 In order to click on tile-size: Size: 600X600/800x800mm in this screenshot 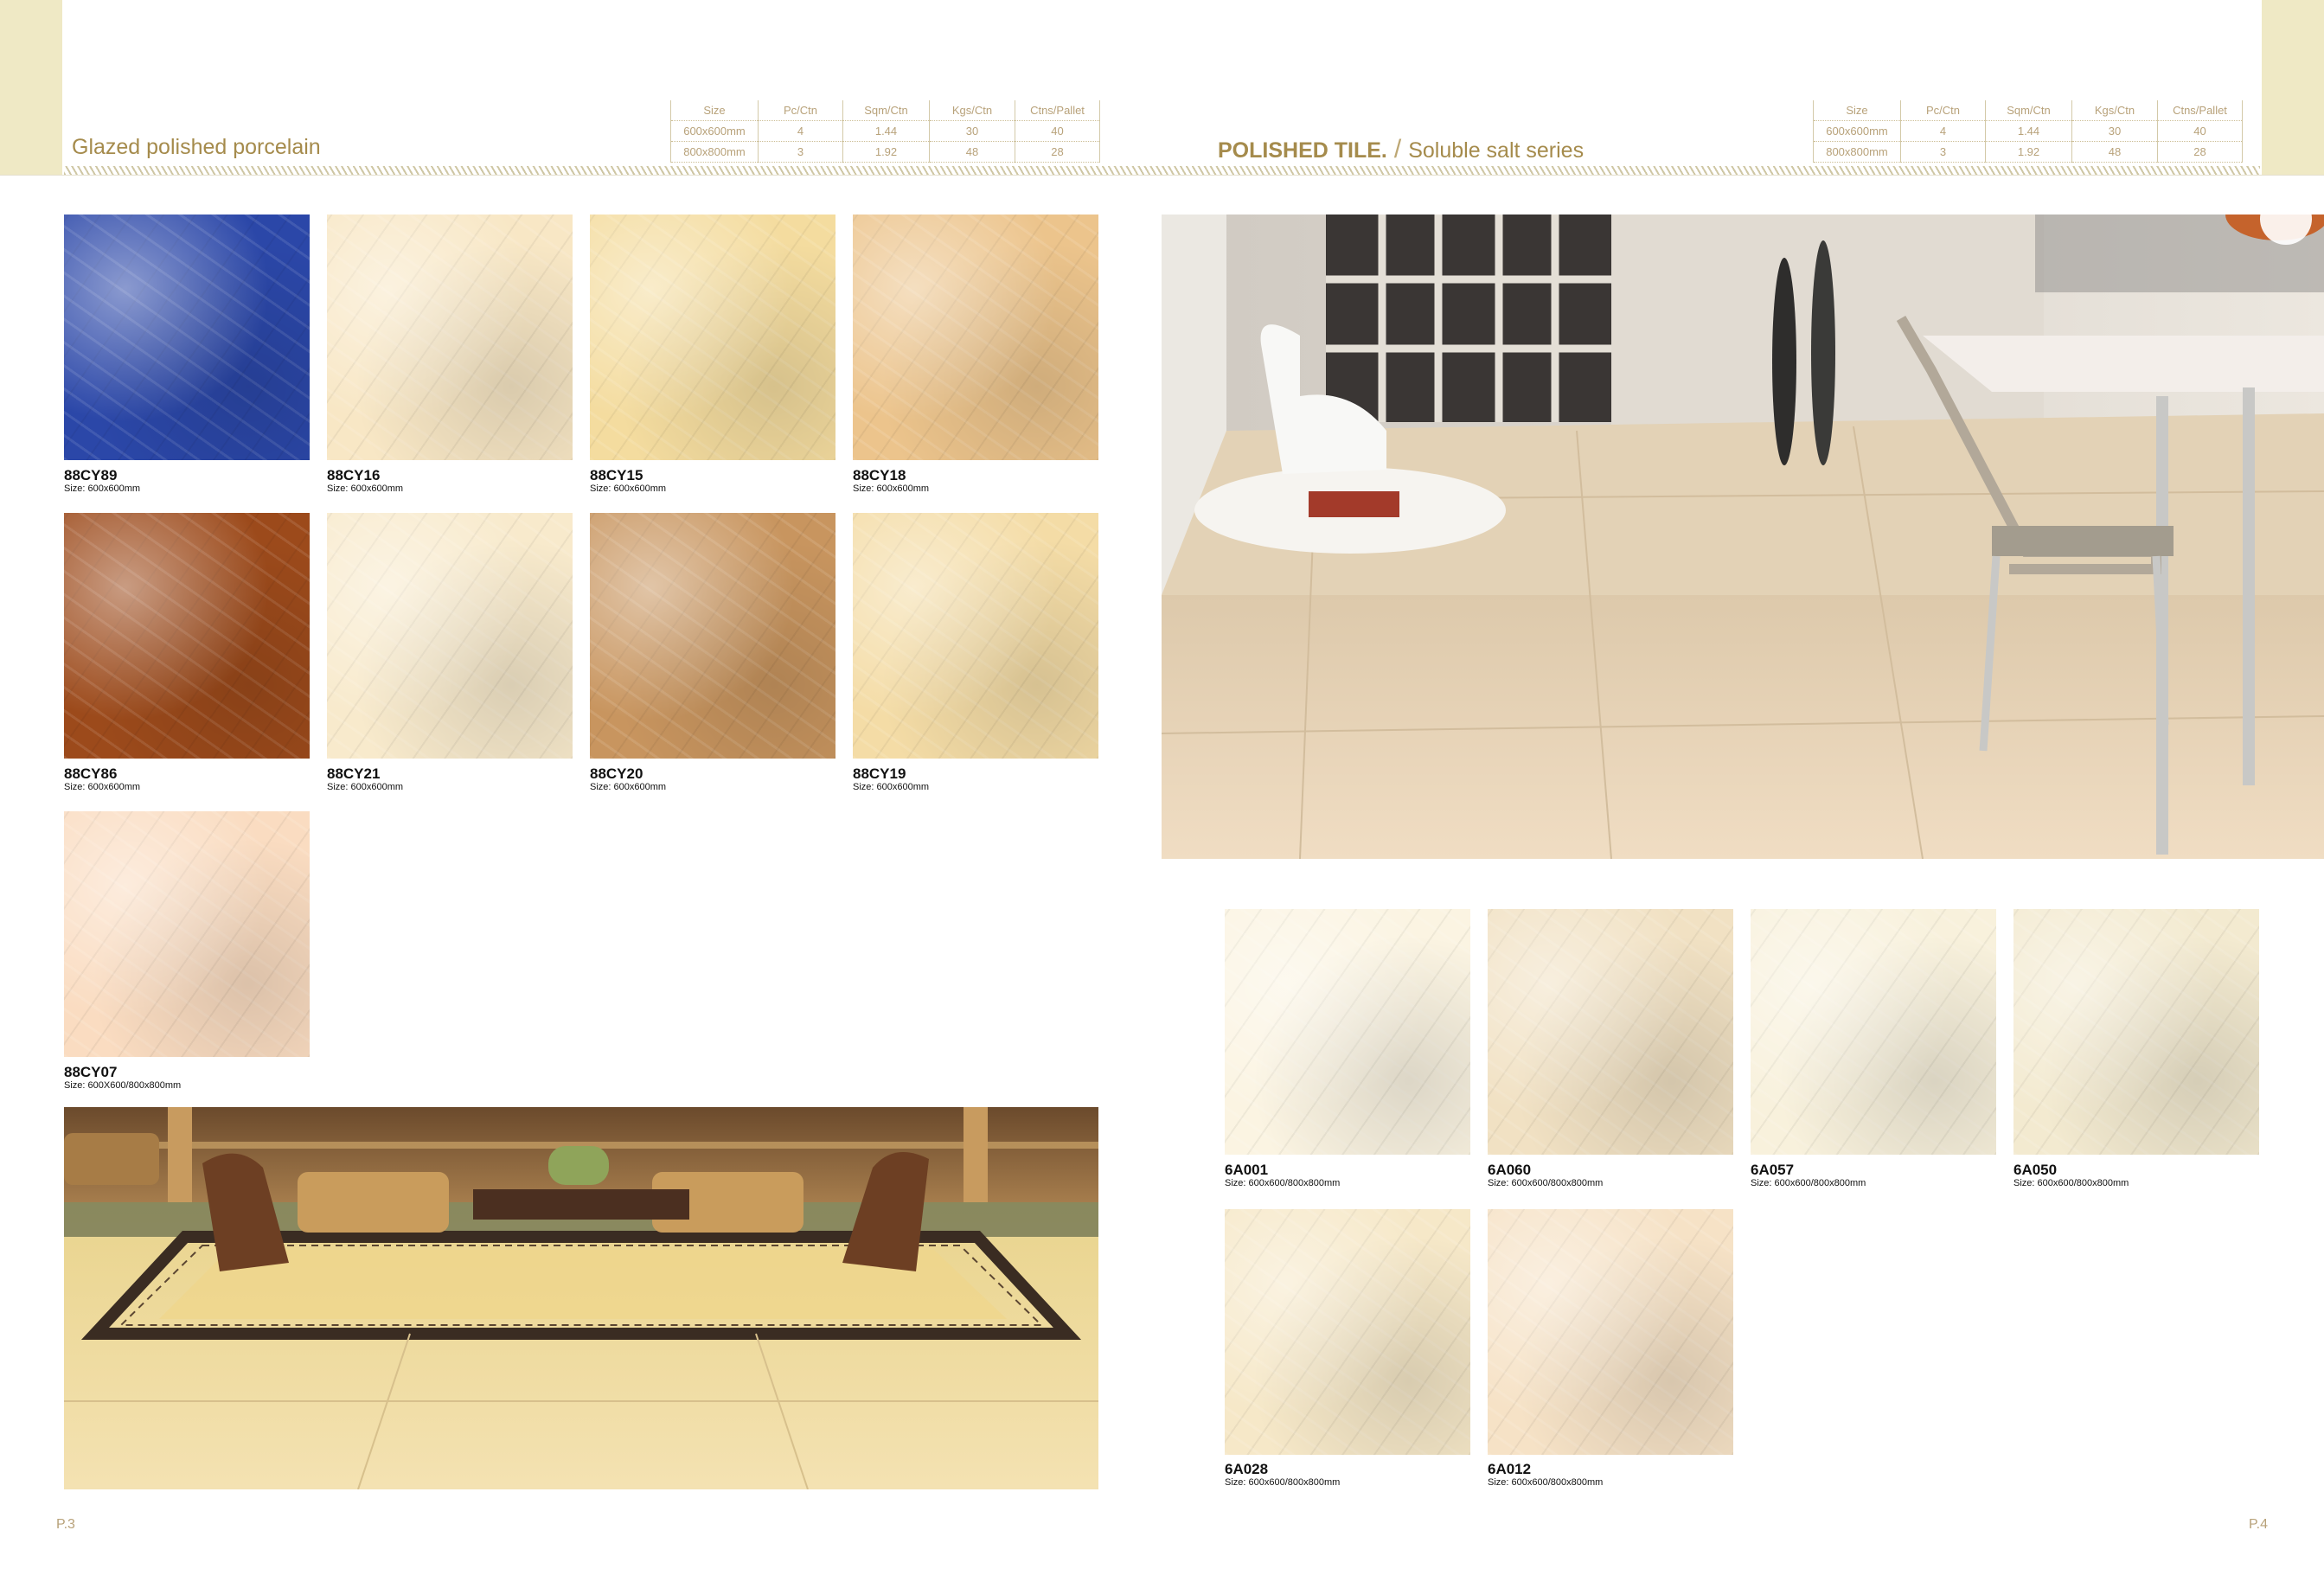, I will do `click(123, 1085)`.